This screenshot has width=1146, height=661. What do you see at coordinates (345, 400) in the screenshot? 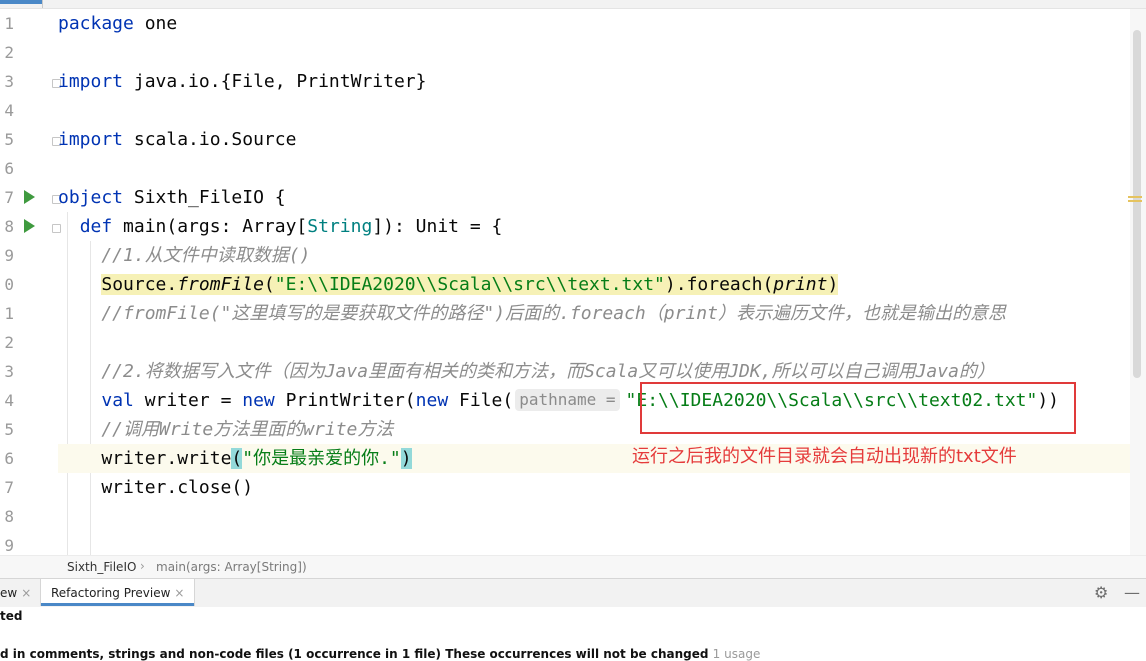
I see `code-text: PrintWriter(` at bounding box center [345, 400].